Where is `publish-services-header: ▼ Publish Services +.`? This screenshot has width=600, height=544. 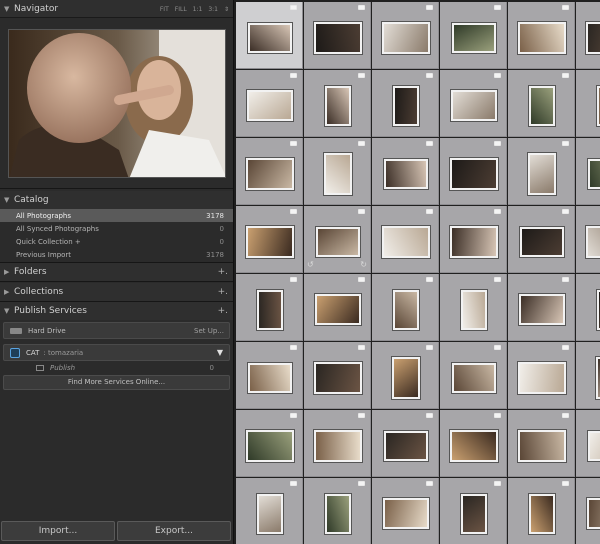
publish-services-header: ▼ Publish Services +. is located at coordinates (116, 311).